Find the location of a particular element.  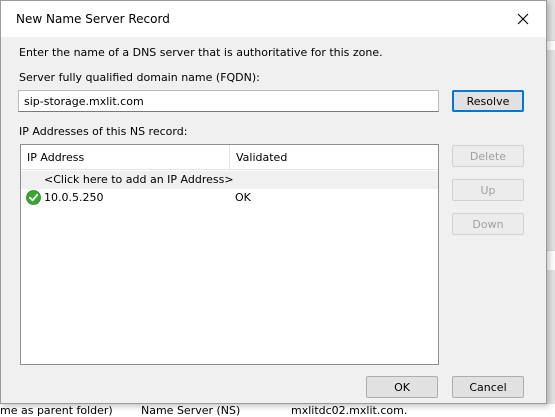

parent-row-col2: Name Server (NS) is located at coordinates (191, 410).